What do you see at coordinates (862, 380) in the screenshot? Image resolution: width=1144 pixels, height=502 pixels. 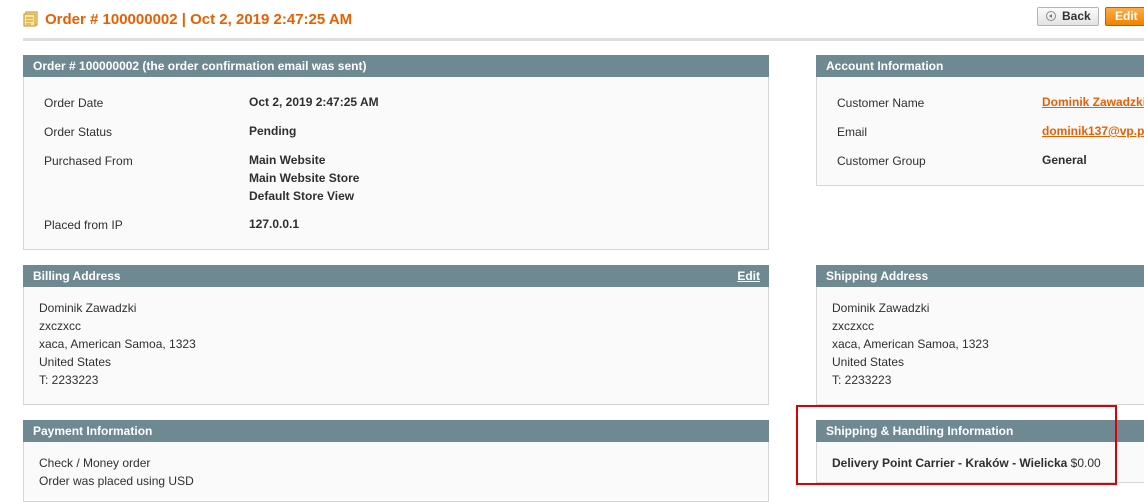 I see `shipping-line: T: 2233223` at bounding box center [862, 380].